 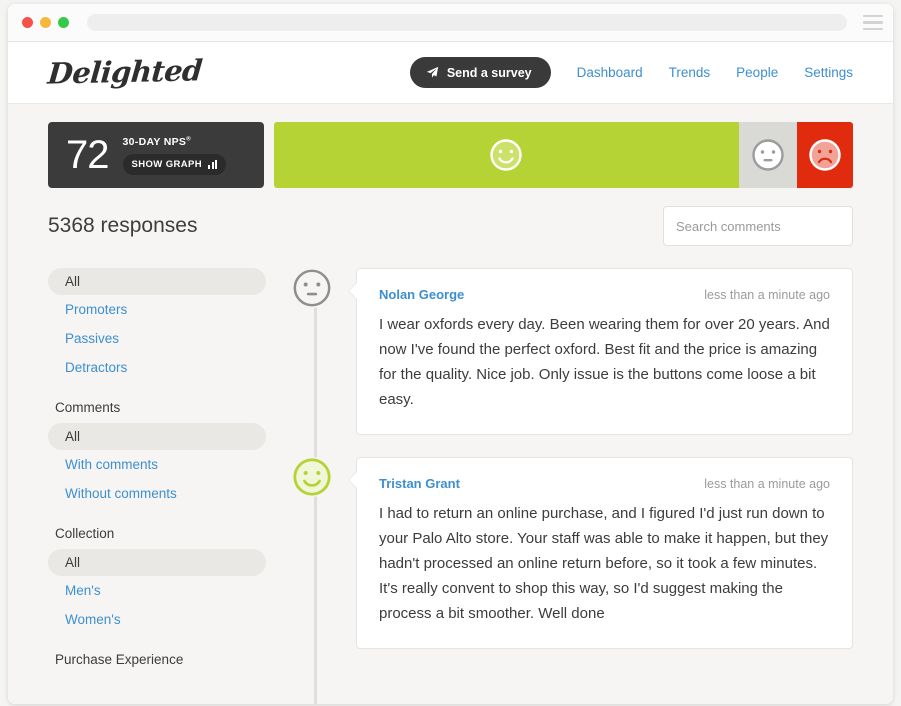 I want to click on nps-score-card: 72 30-DAY NPS® SHOW GRAPH, so click(x=156, y=155).